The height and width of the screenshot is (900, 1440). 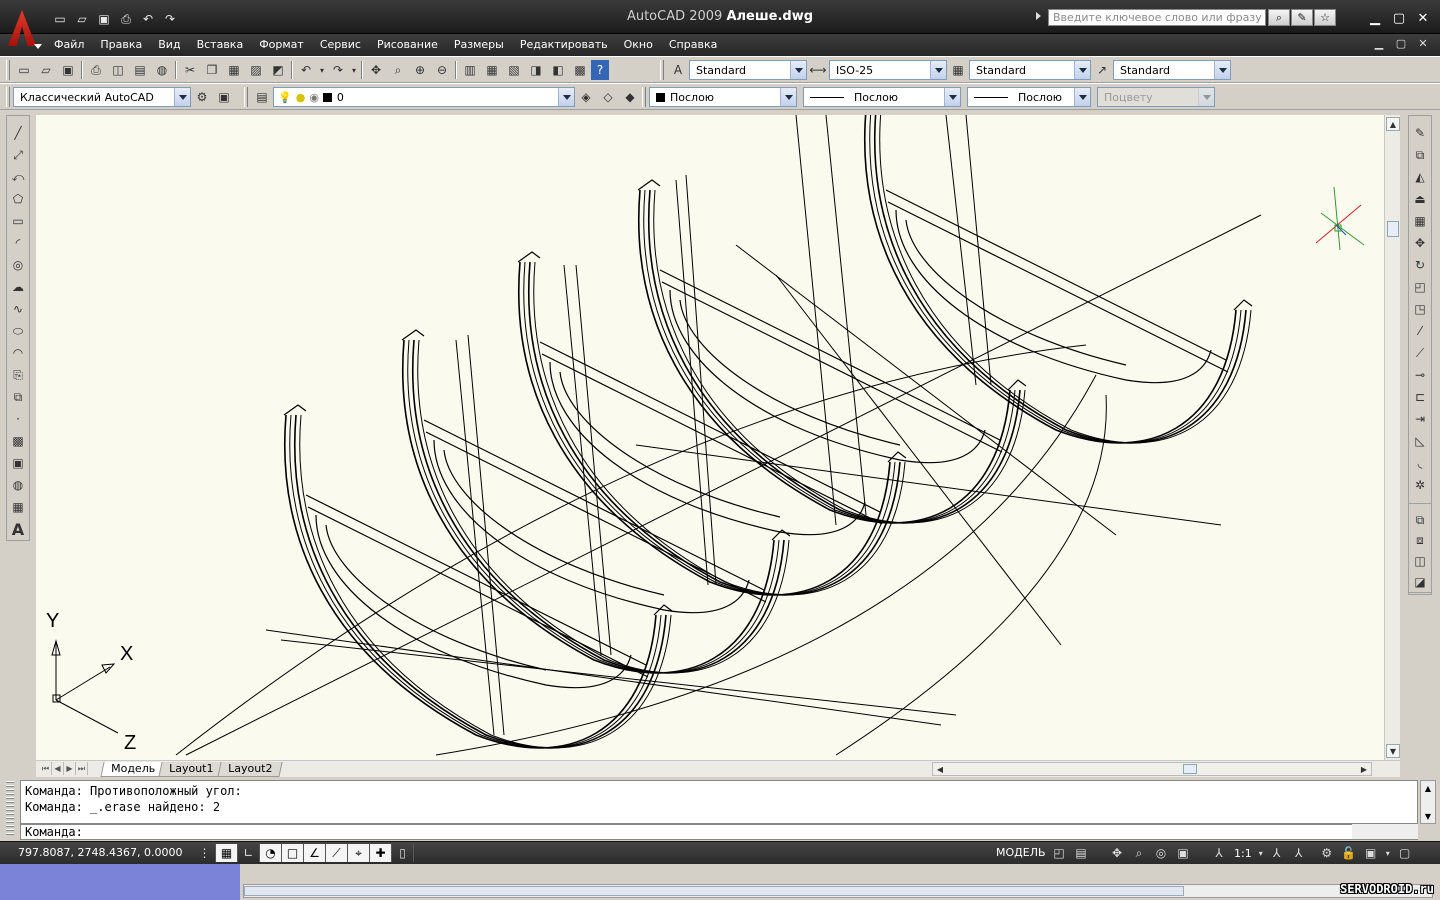 I want to click on sheet-set-icon: ◨, so click(x=536, y=70).